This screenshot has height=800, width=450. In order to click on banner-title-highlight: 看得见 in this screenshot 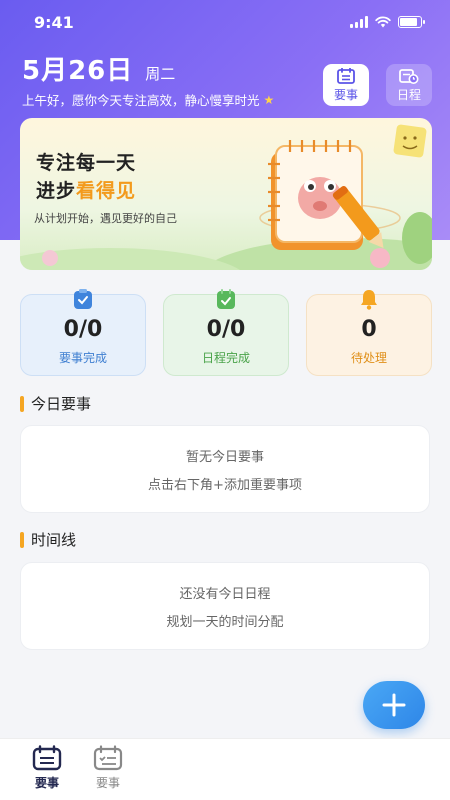, I will do `click(106, 191)`.